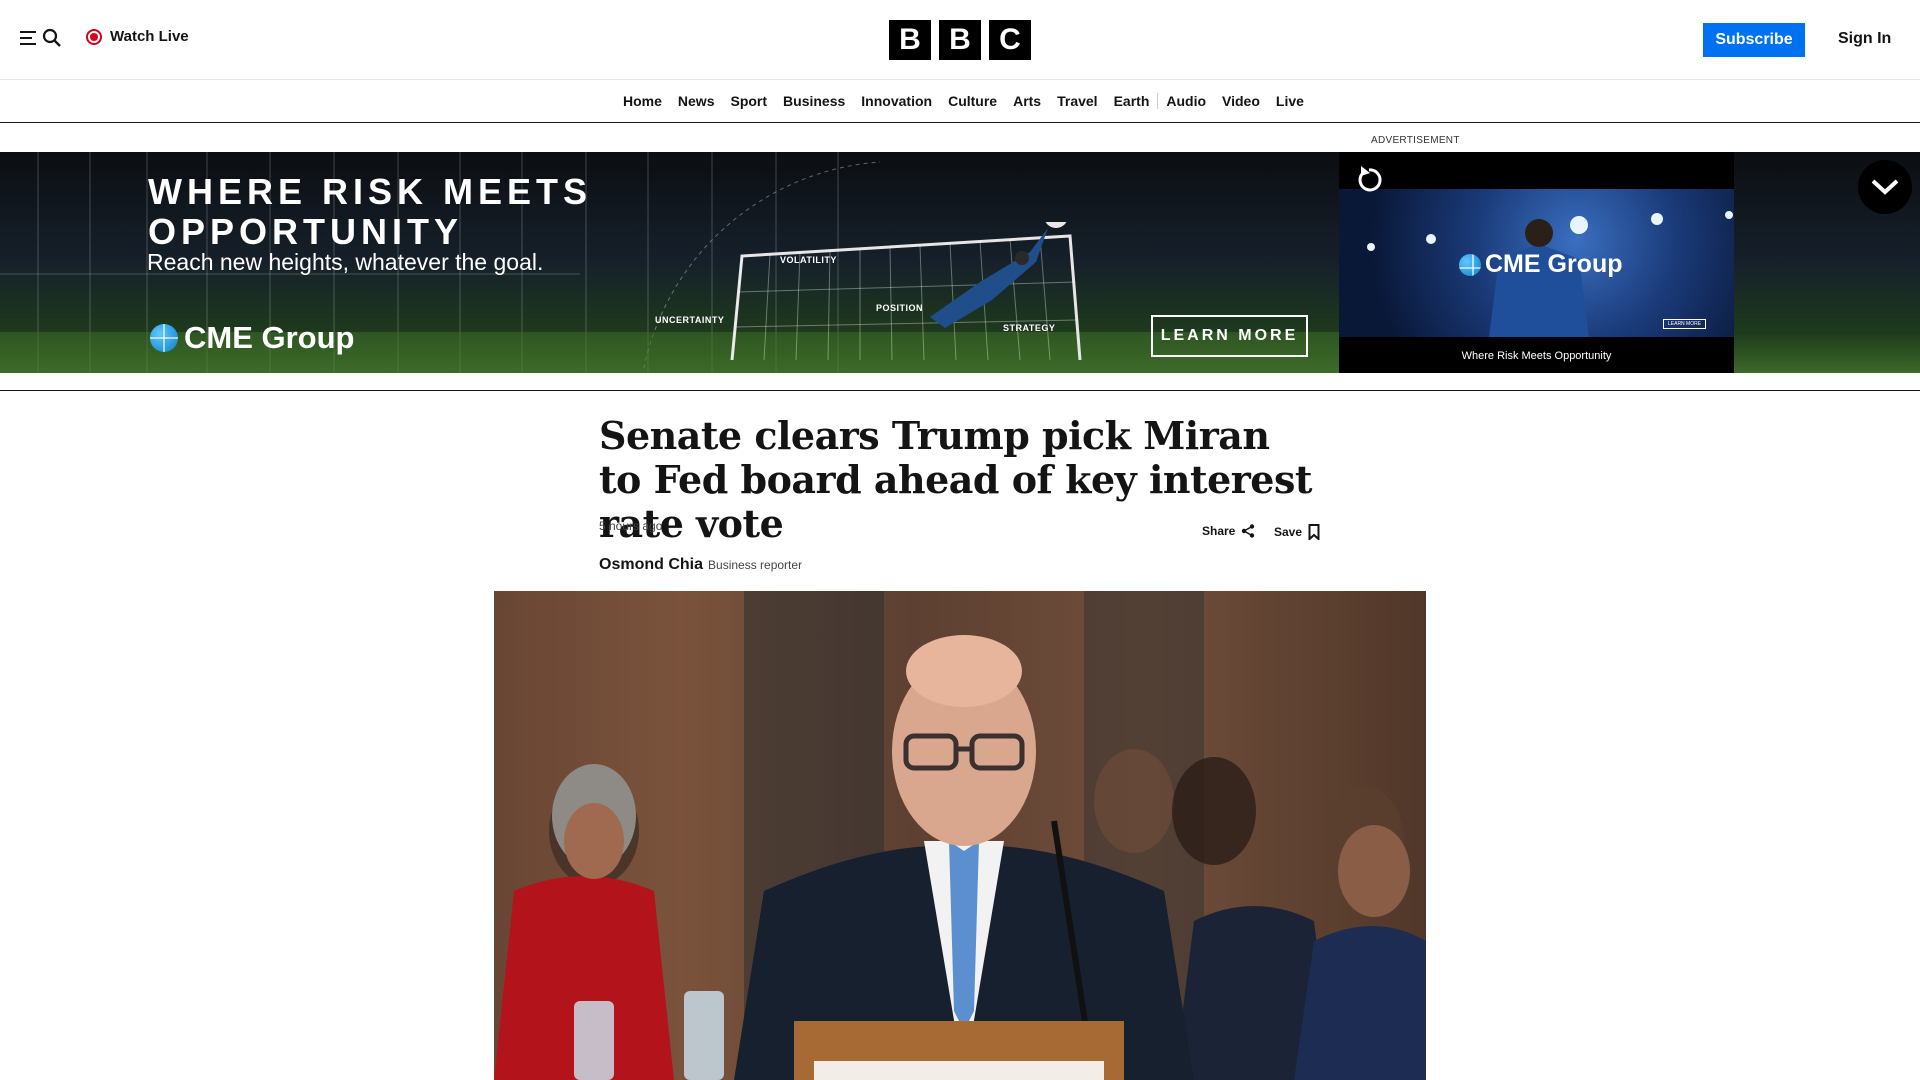 The width and height of the screenshot is (1920, 1080). What do you see at coordinates (1029, 328) in the screenshot?
I see `ad-tag-strategy: STRATEGY` at bounding box center [1029, 328].